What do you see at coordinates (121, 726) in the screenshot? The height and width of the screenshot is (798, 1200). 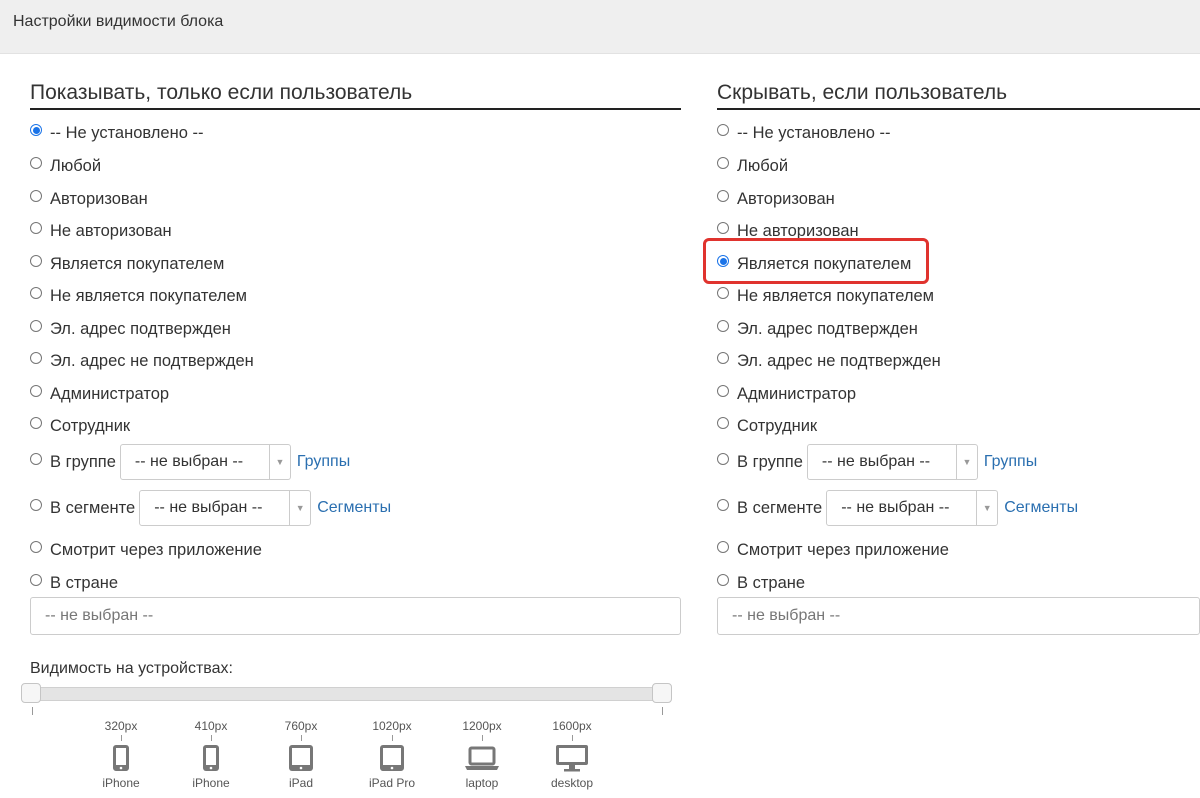 I see `device-width-label: 320px` at bounding box center [121, 726].